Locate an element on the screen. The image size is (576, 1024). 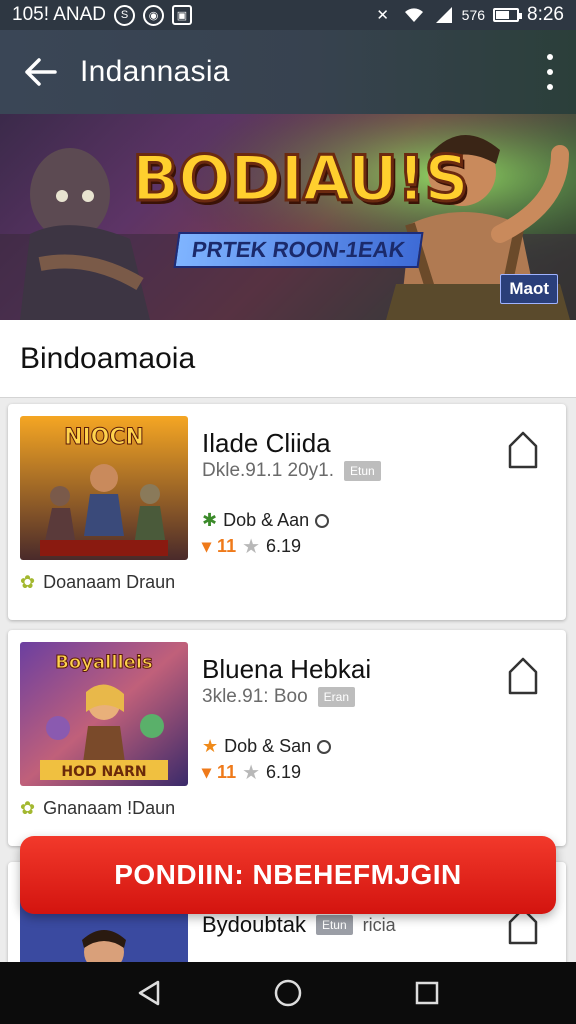
svg-text: Boyallleis is located at coordinates (104, 662).